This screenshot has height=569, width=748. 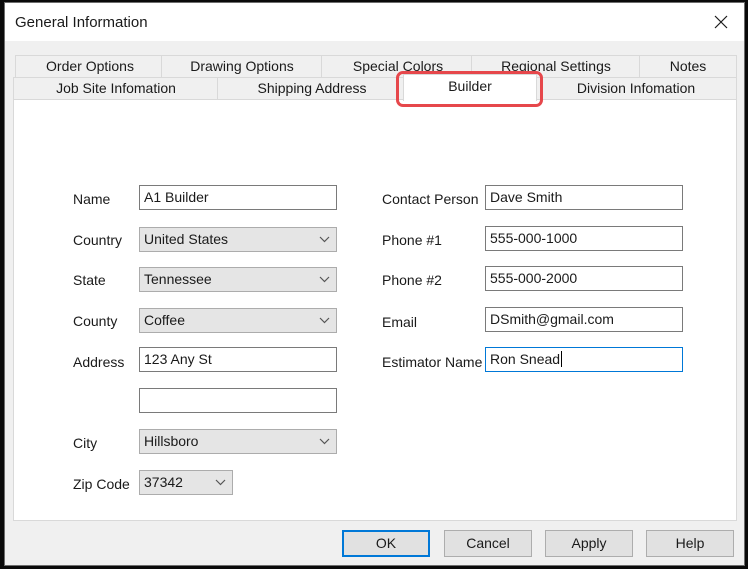 I want to click on tab-shipping-address: Shipping Address, so click(x=312, y=88).